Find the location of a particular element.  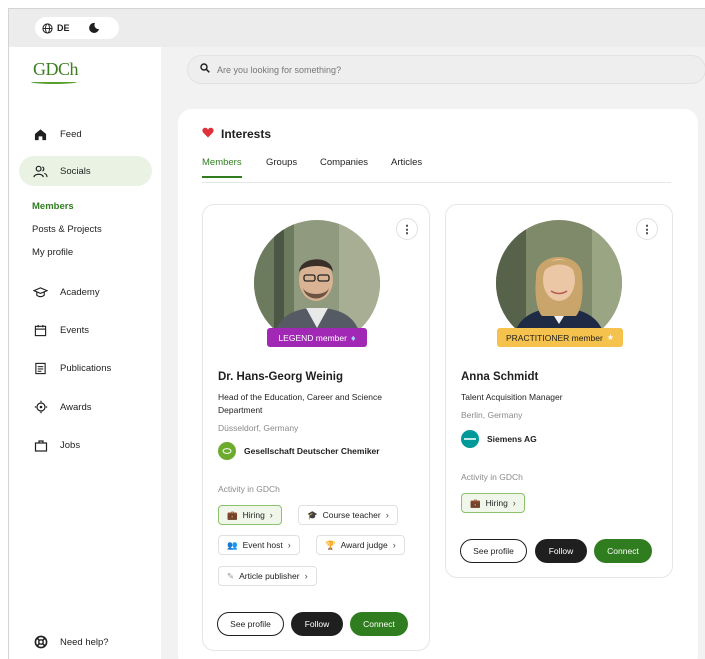

document-icon is located at coordinates (40, 368).